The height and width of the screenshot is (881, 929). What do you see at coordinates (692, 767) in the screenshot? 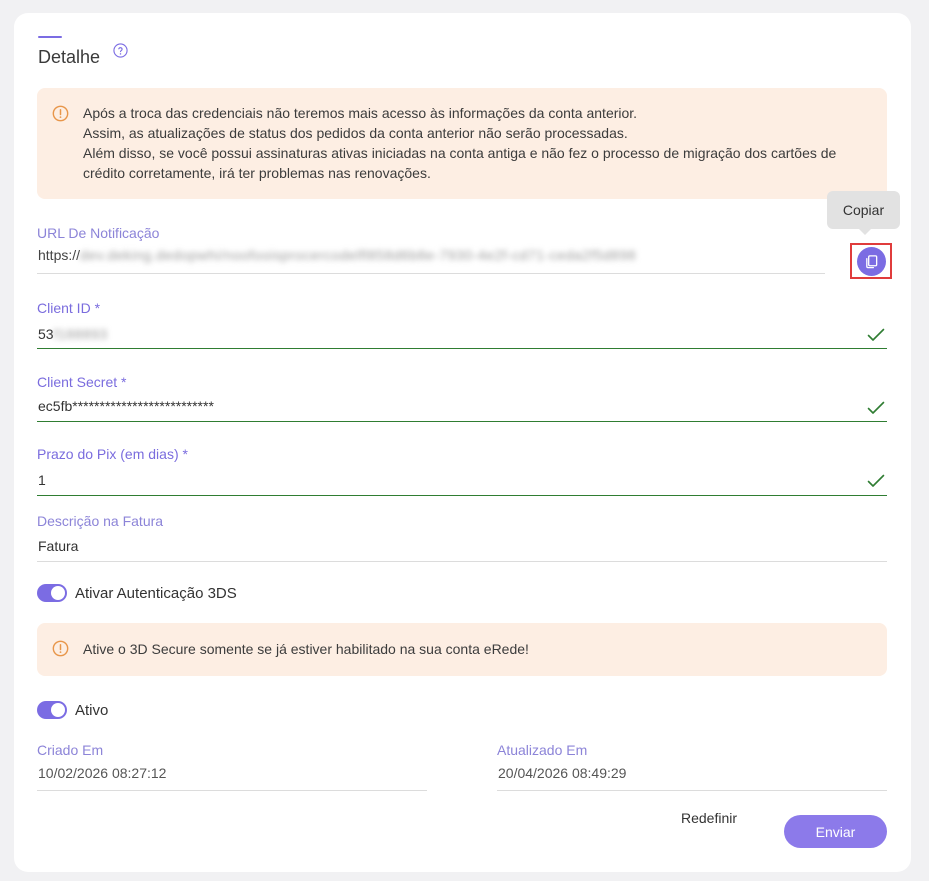
I see `updated-at-field: Atualizado Em 20/04/2026 08:49:29` at bounding box center [692, 767].